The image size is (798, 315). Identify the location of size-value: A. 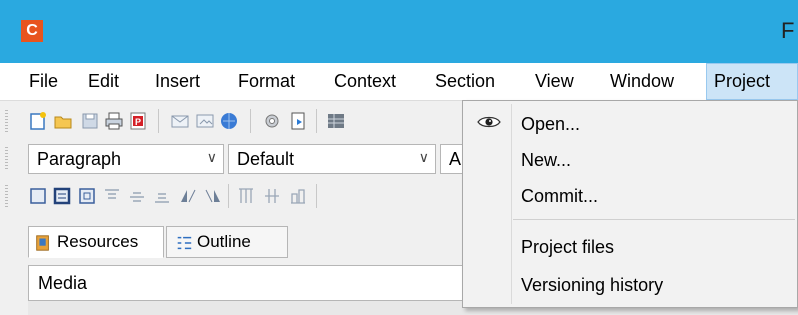
(455, 159).